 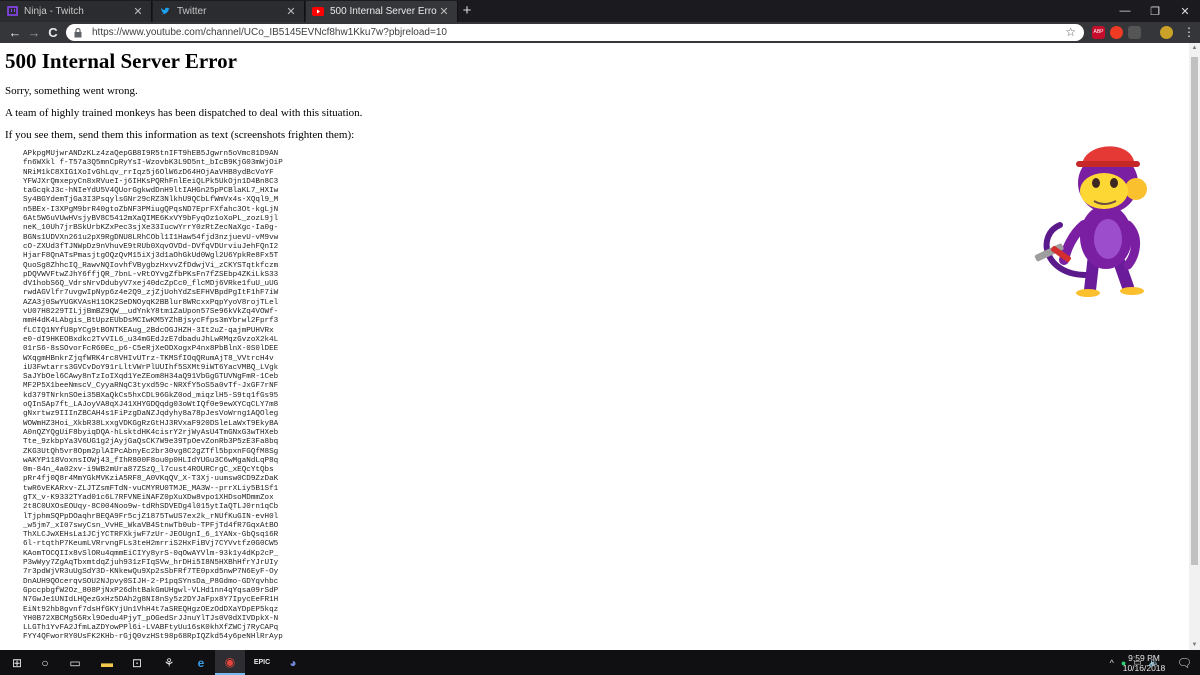 What do you see at coordinates (17, 662) in the screenshot?
I see `start-button: ⊞` at bounding box center [17, 662].